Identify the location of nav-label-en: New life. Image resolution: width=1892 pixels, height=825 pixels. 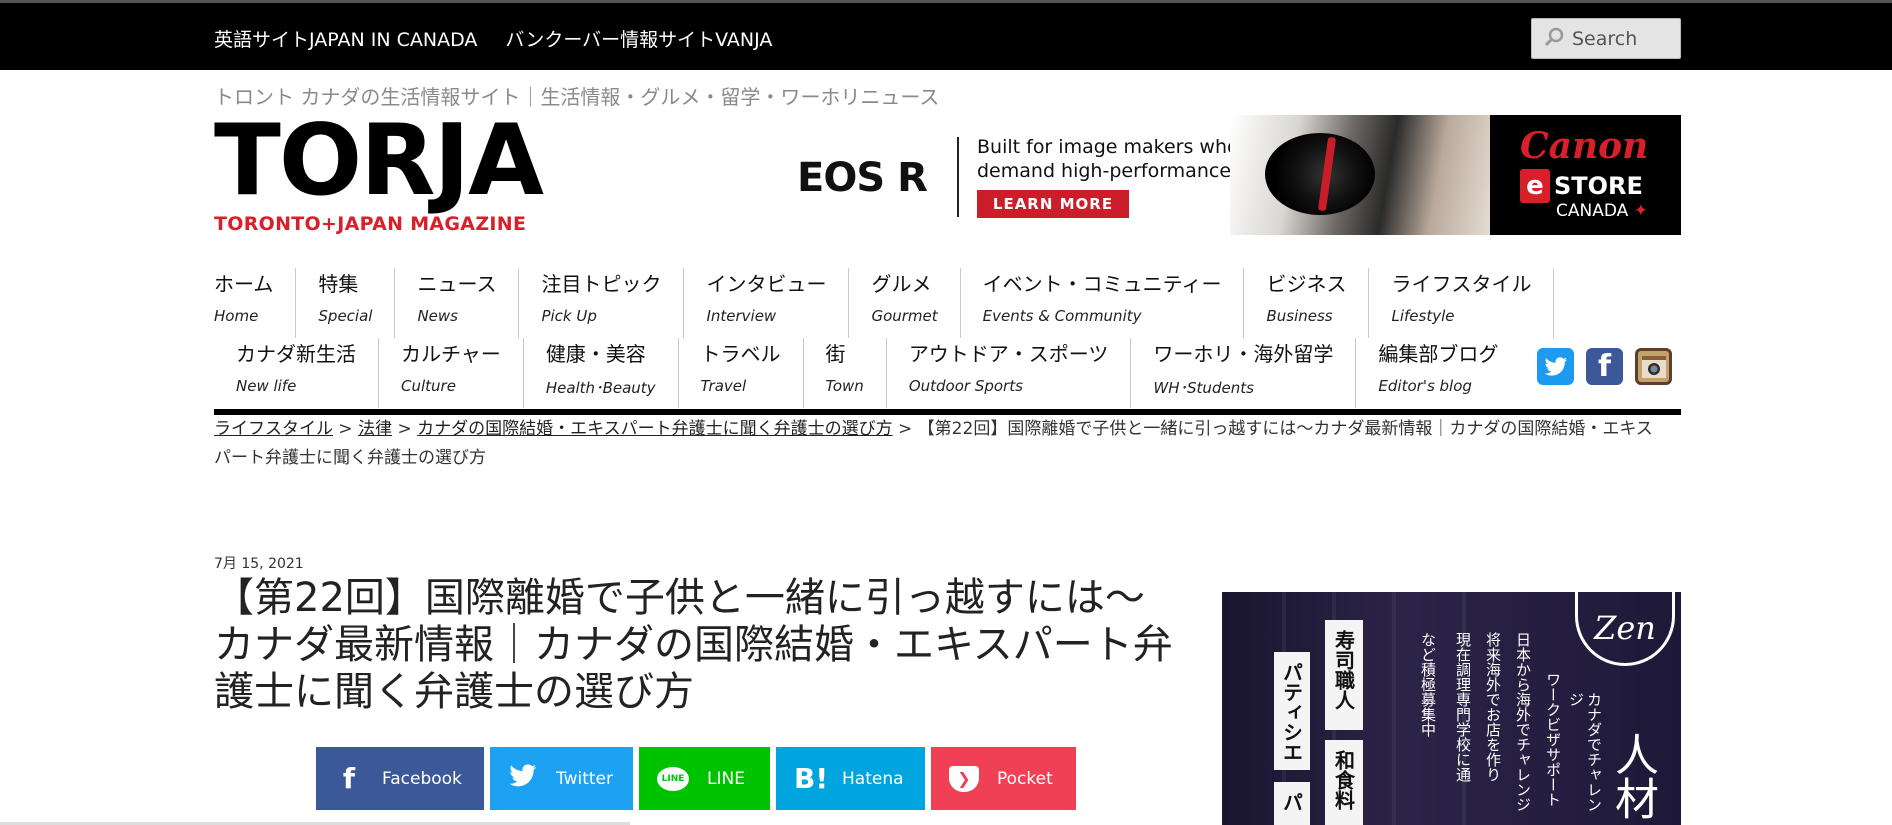
(266, 386).